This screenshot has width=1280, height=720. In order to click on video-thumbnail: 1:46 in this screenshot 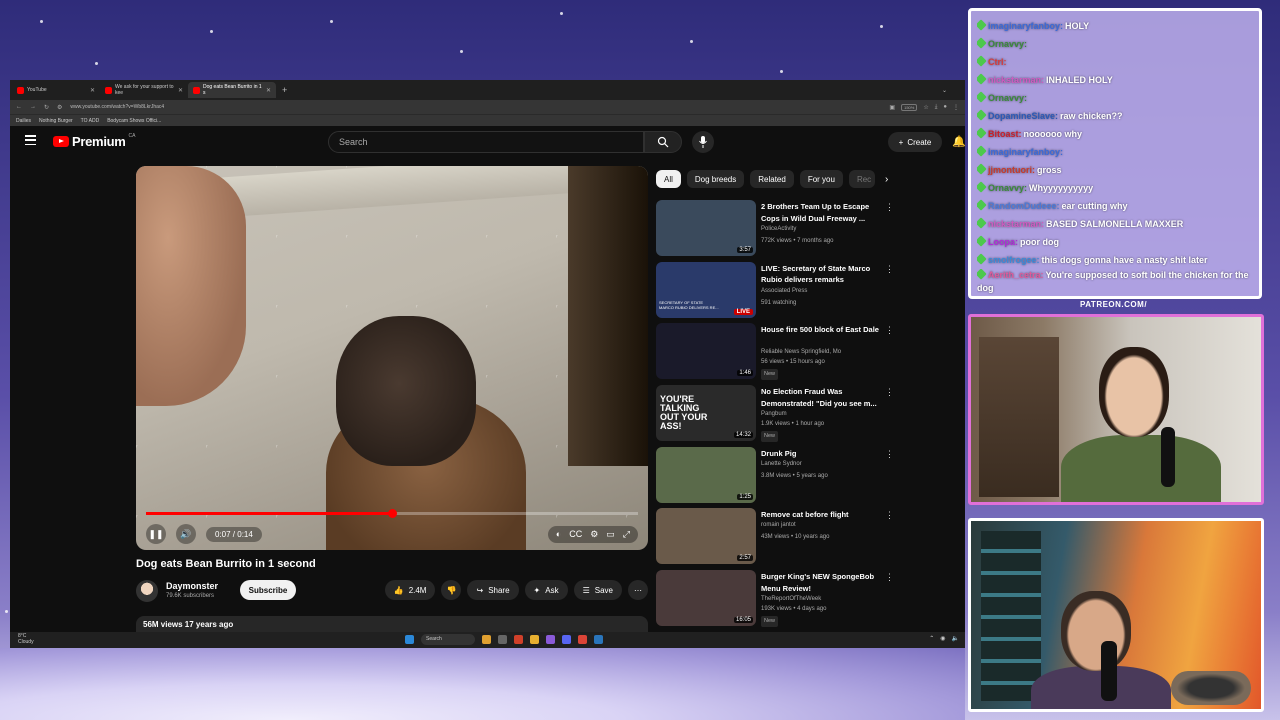, I will do `click(706, 351)`.